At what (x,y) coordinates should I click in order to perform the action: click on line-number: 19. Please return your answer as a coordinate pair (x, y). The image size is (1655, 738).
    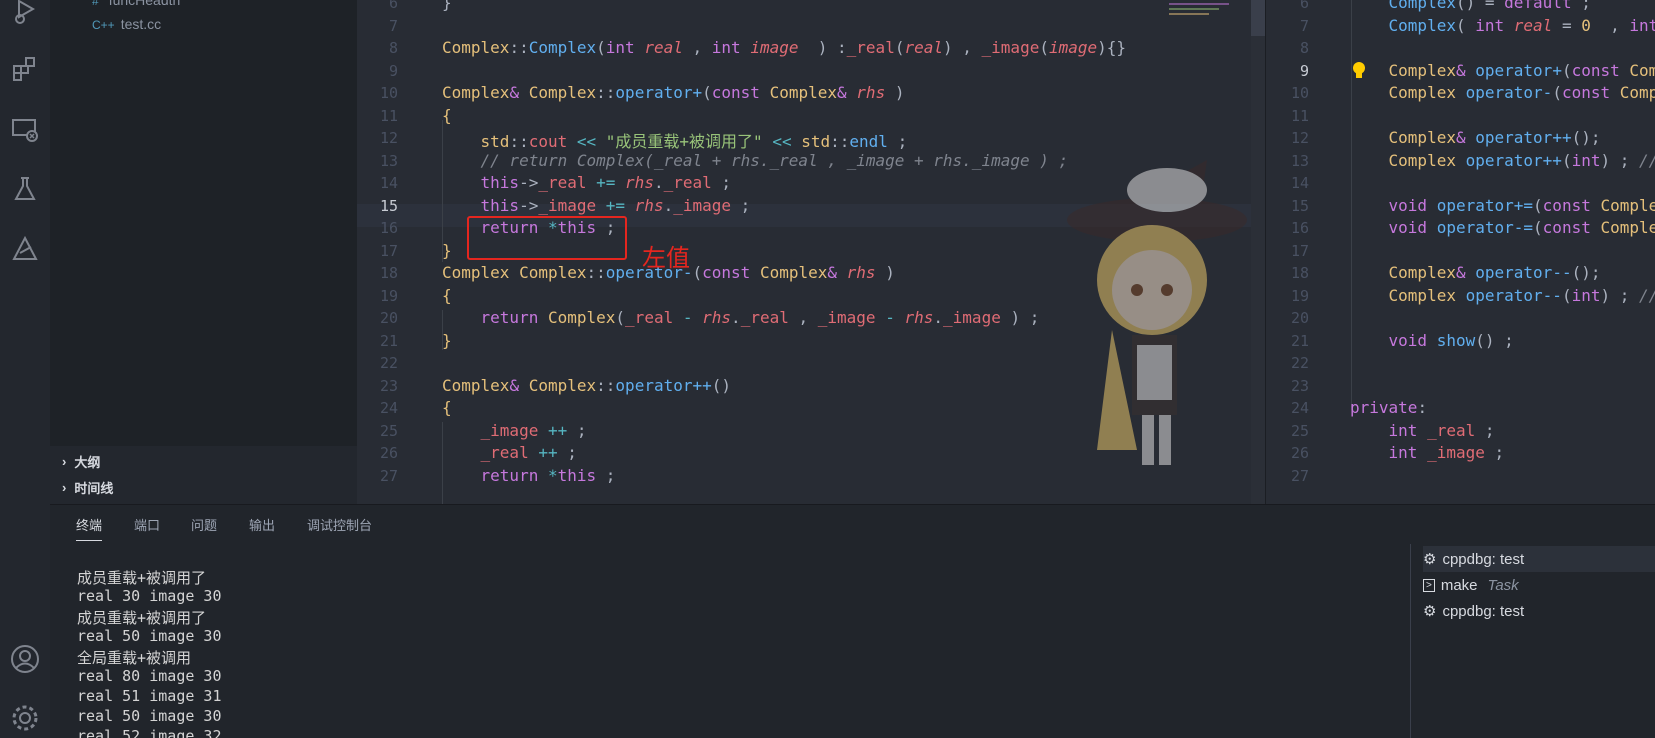
    Looking at the image, I should click on (388, 295).